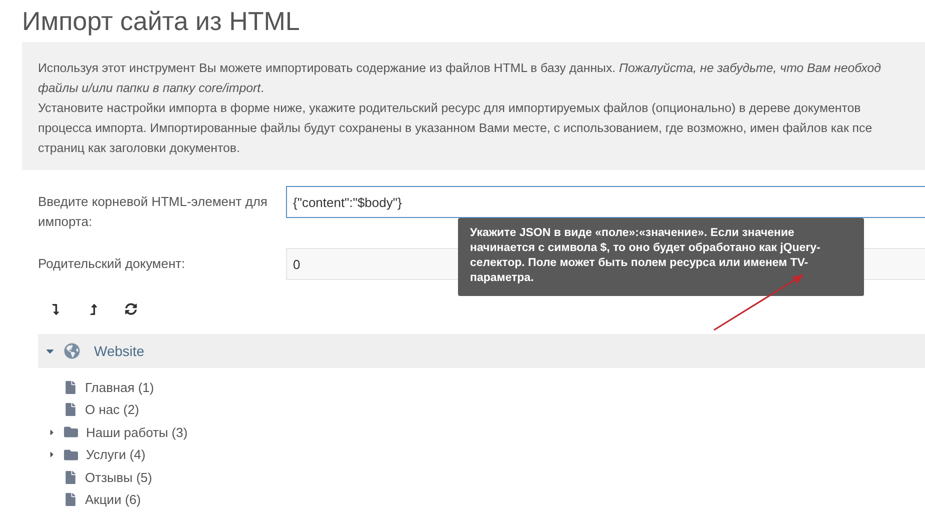 The width and height of the screenshot is (925, 522). What do you see at coordinates (131, 309) in the screenshot?
I see `refresh-icon` at bounding box center [131, 309].